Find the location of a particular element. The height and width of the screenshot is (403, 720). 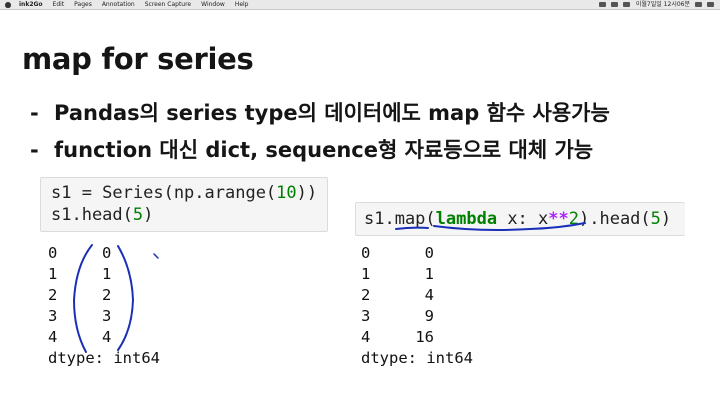

code-line: s1.head(5) is located at coordinates (102, 215).